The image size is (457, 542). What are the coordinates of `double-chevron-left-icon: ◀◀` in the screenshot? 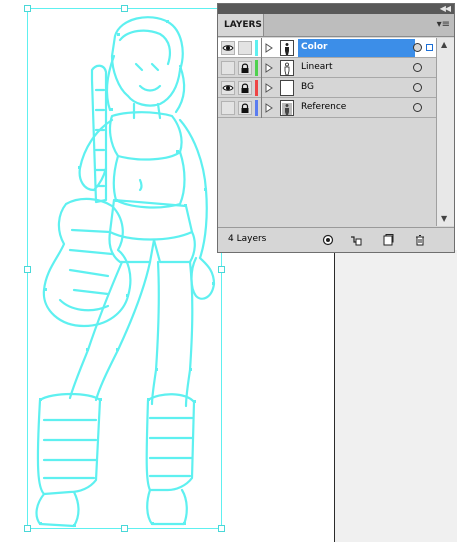 It's located at (445, 9).